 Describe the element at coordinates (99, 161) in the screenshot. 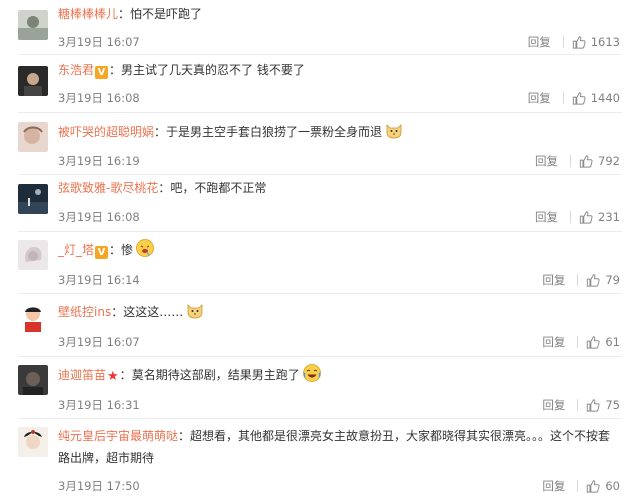

I see `comment-timestamp: 3月19日 16:19` at that location.